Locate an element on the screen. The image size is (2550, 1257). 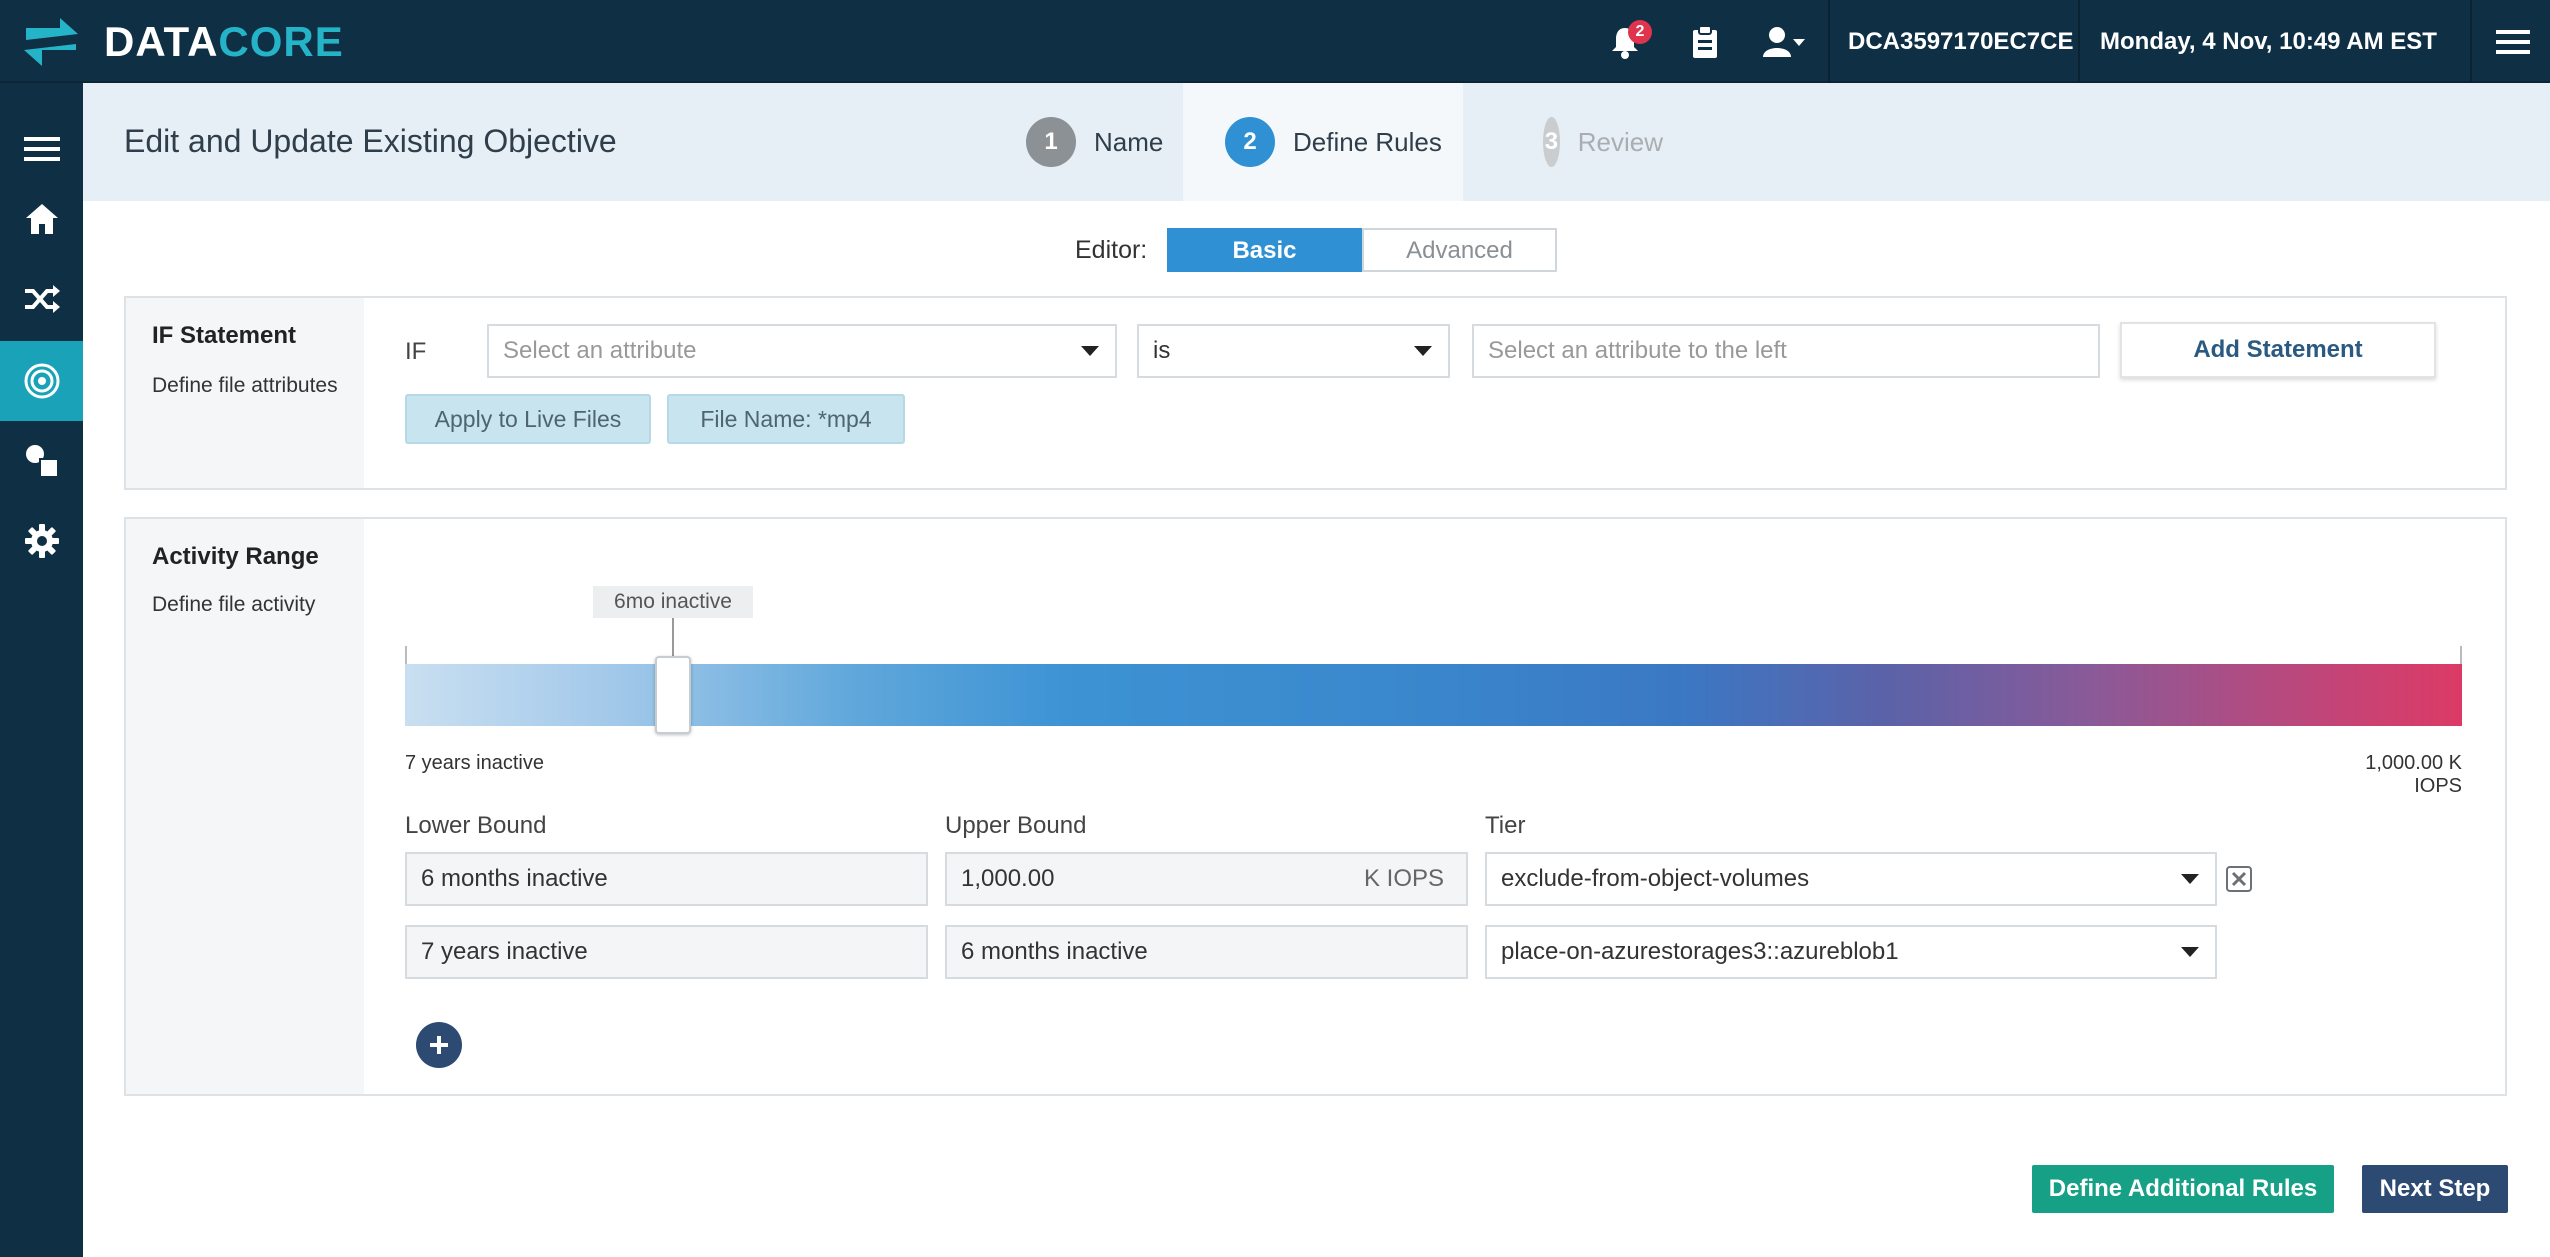
upper-bound-value: 6 months inactive is located at coordinates (1054, 951).